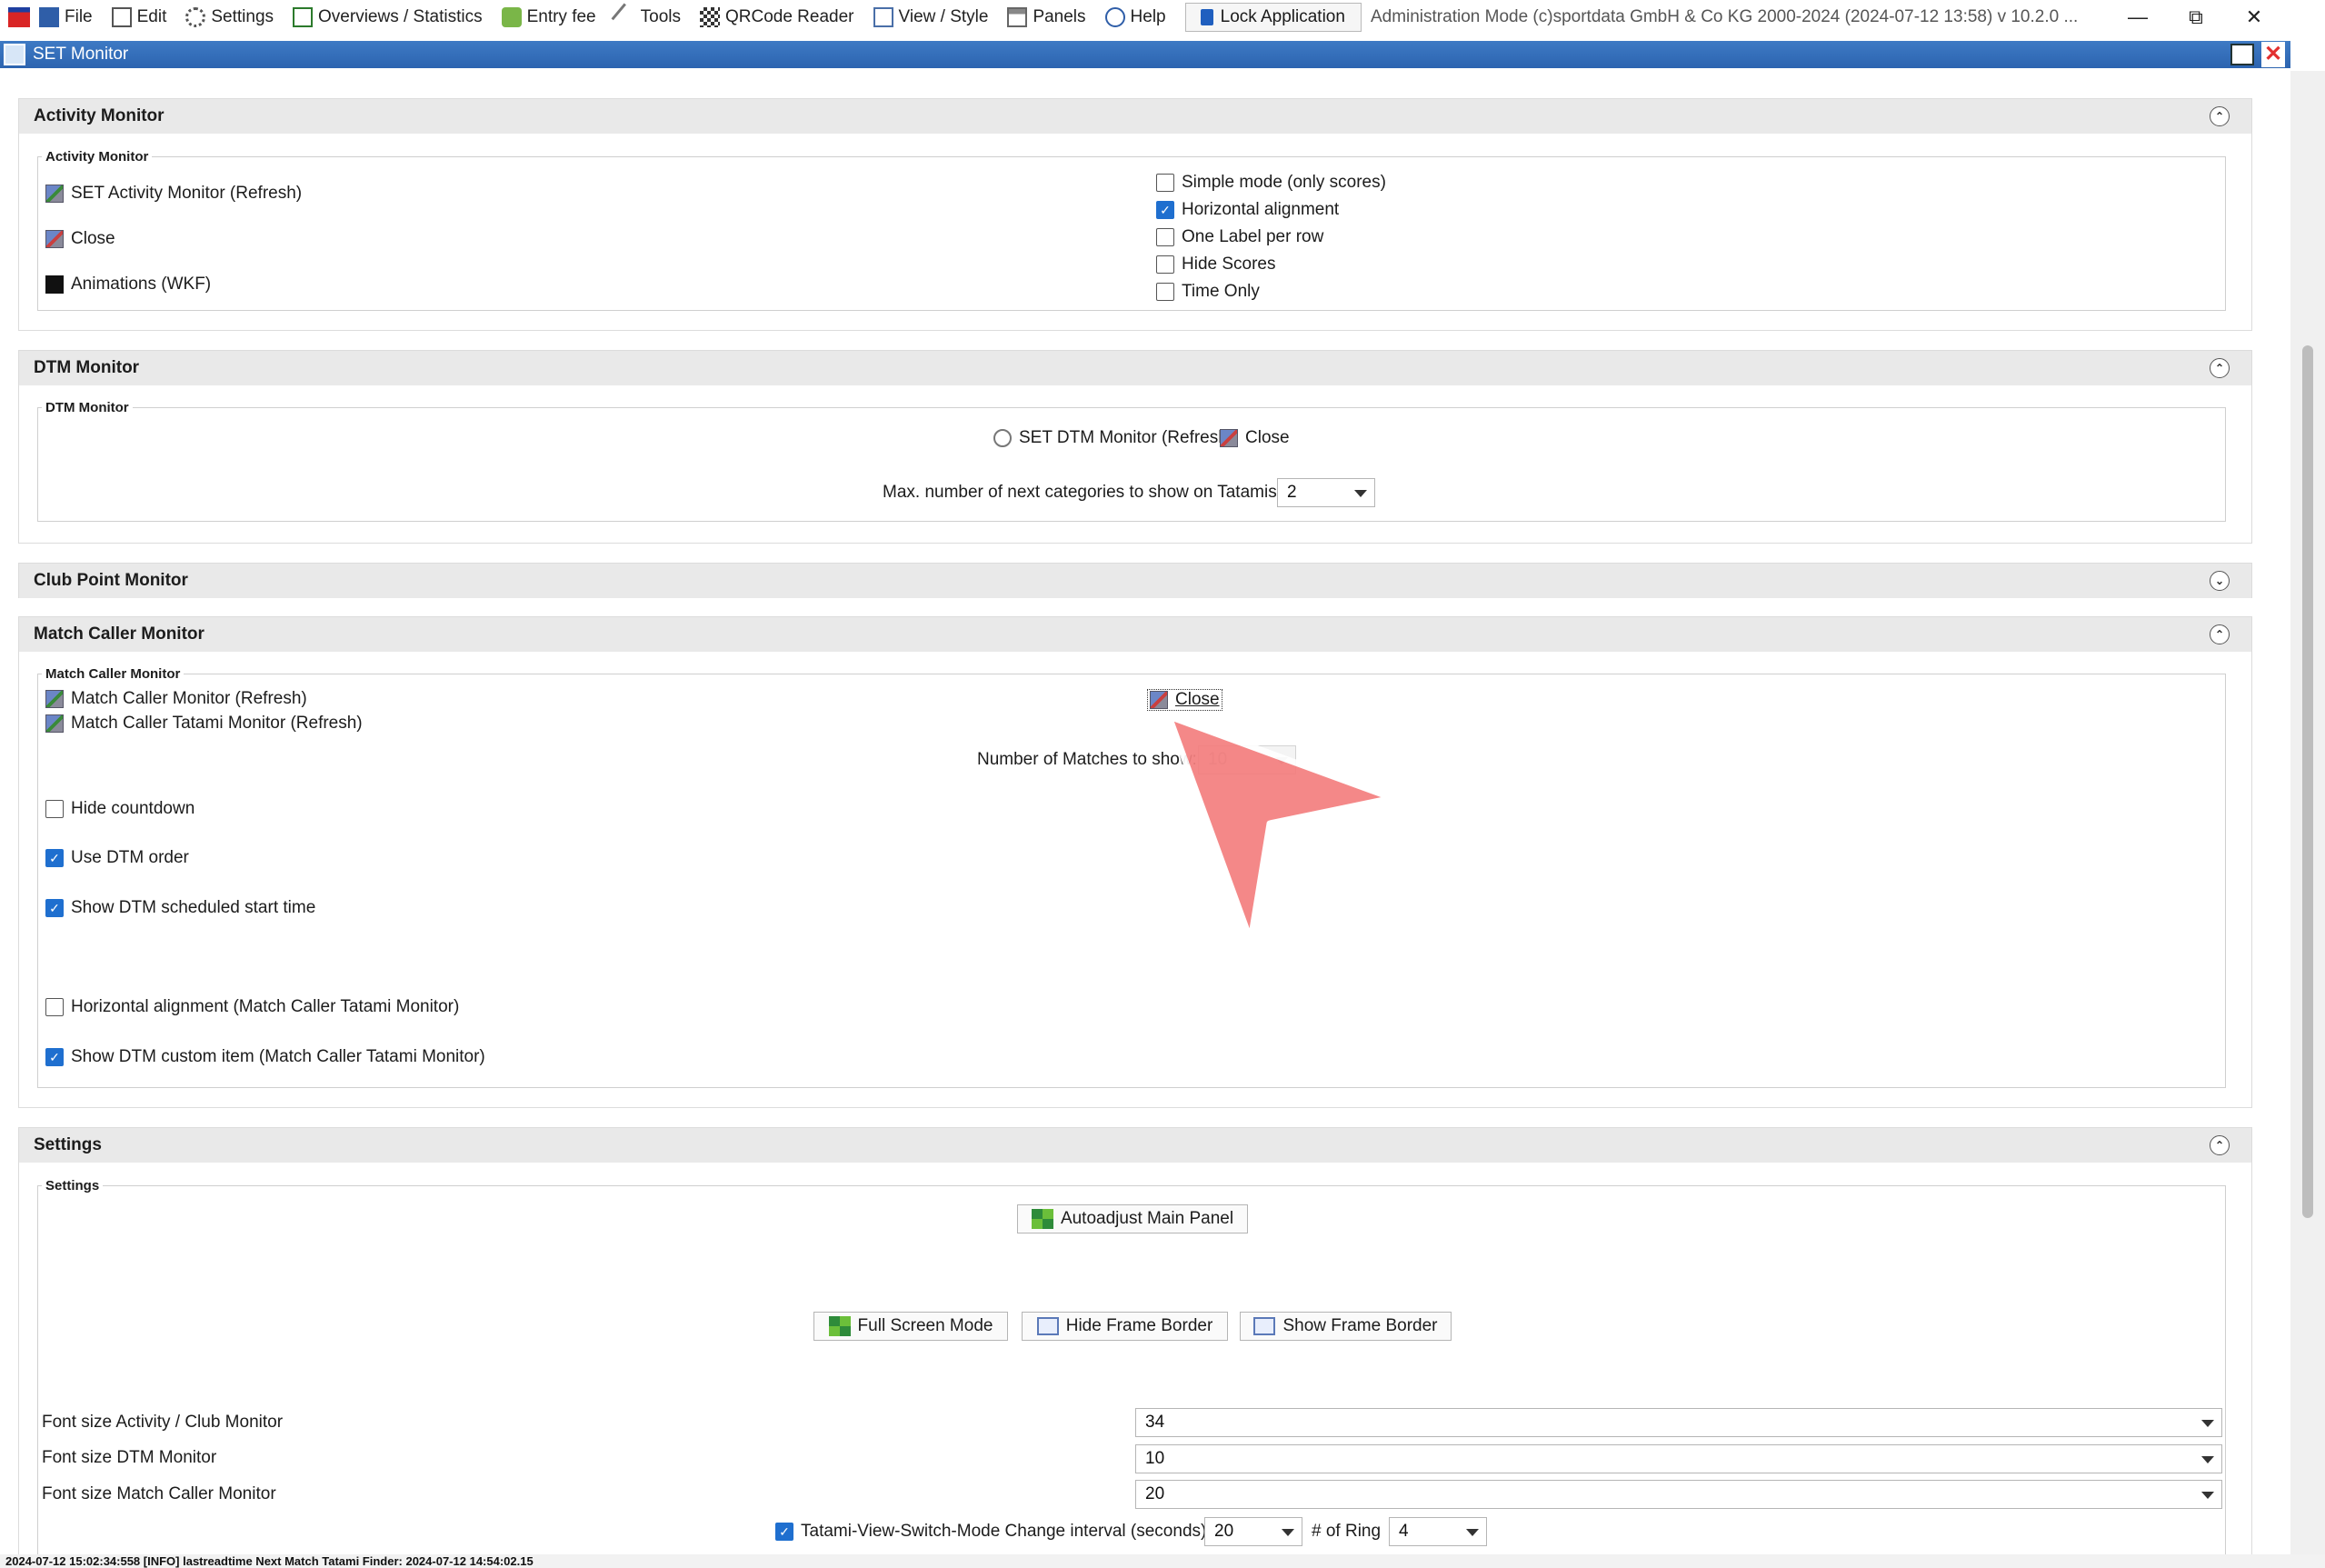 This screenshot has height=1568, width=2325. What do you see at coordinates (2307, 782) in the screenshot?
I see `scrollbar-thumb` at bounding box center [2307, 782].